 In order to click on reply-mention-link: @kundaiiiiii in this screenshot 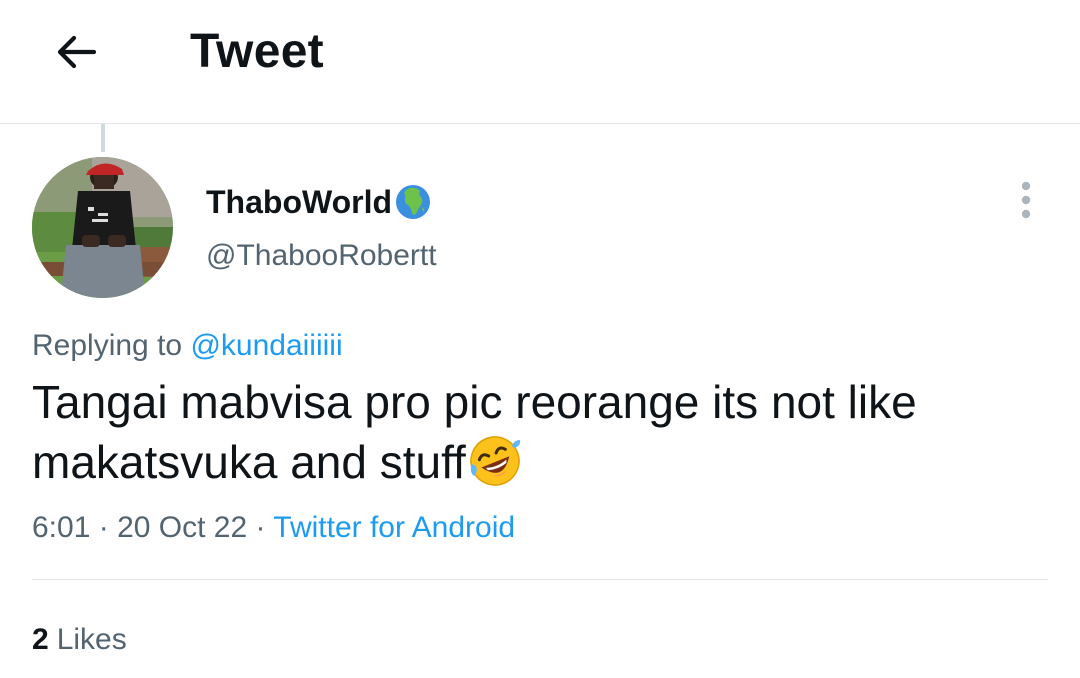, I will do `click(266, 345)`.